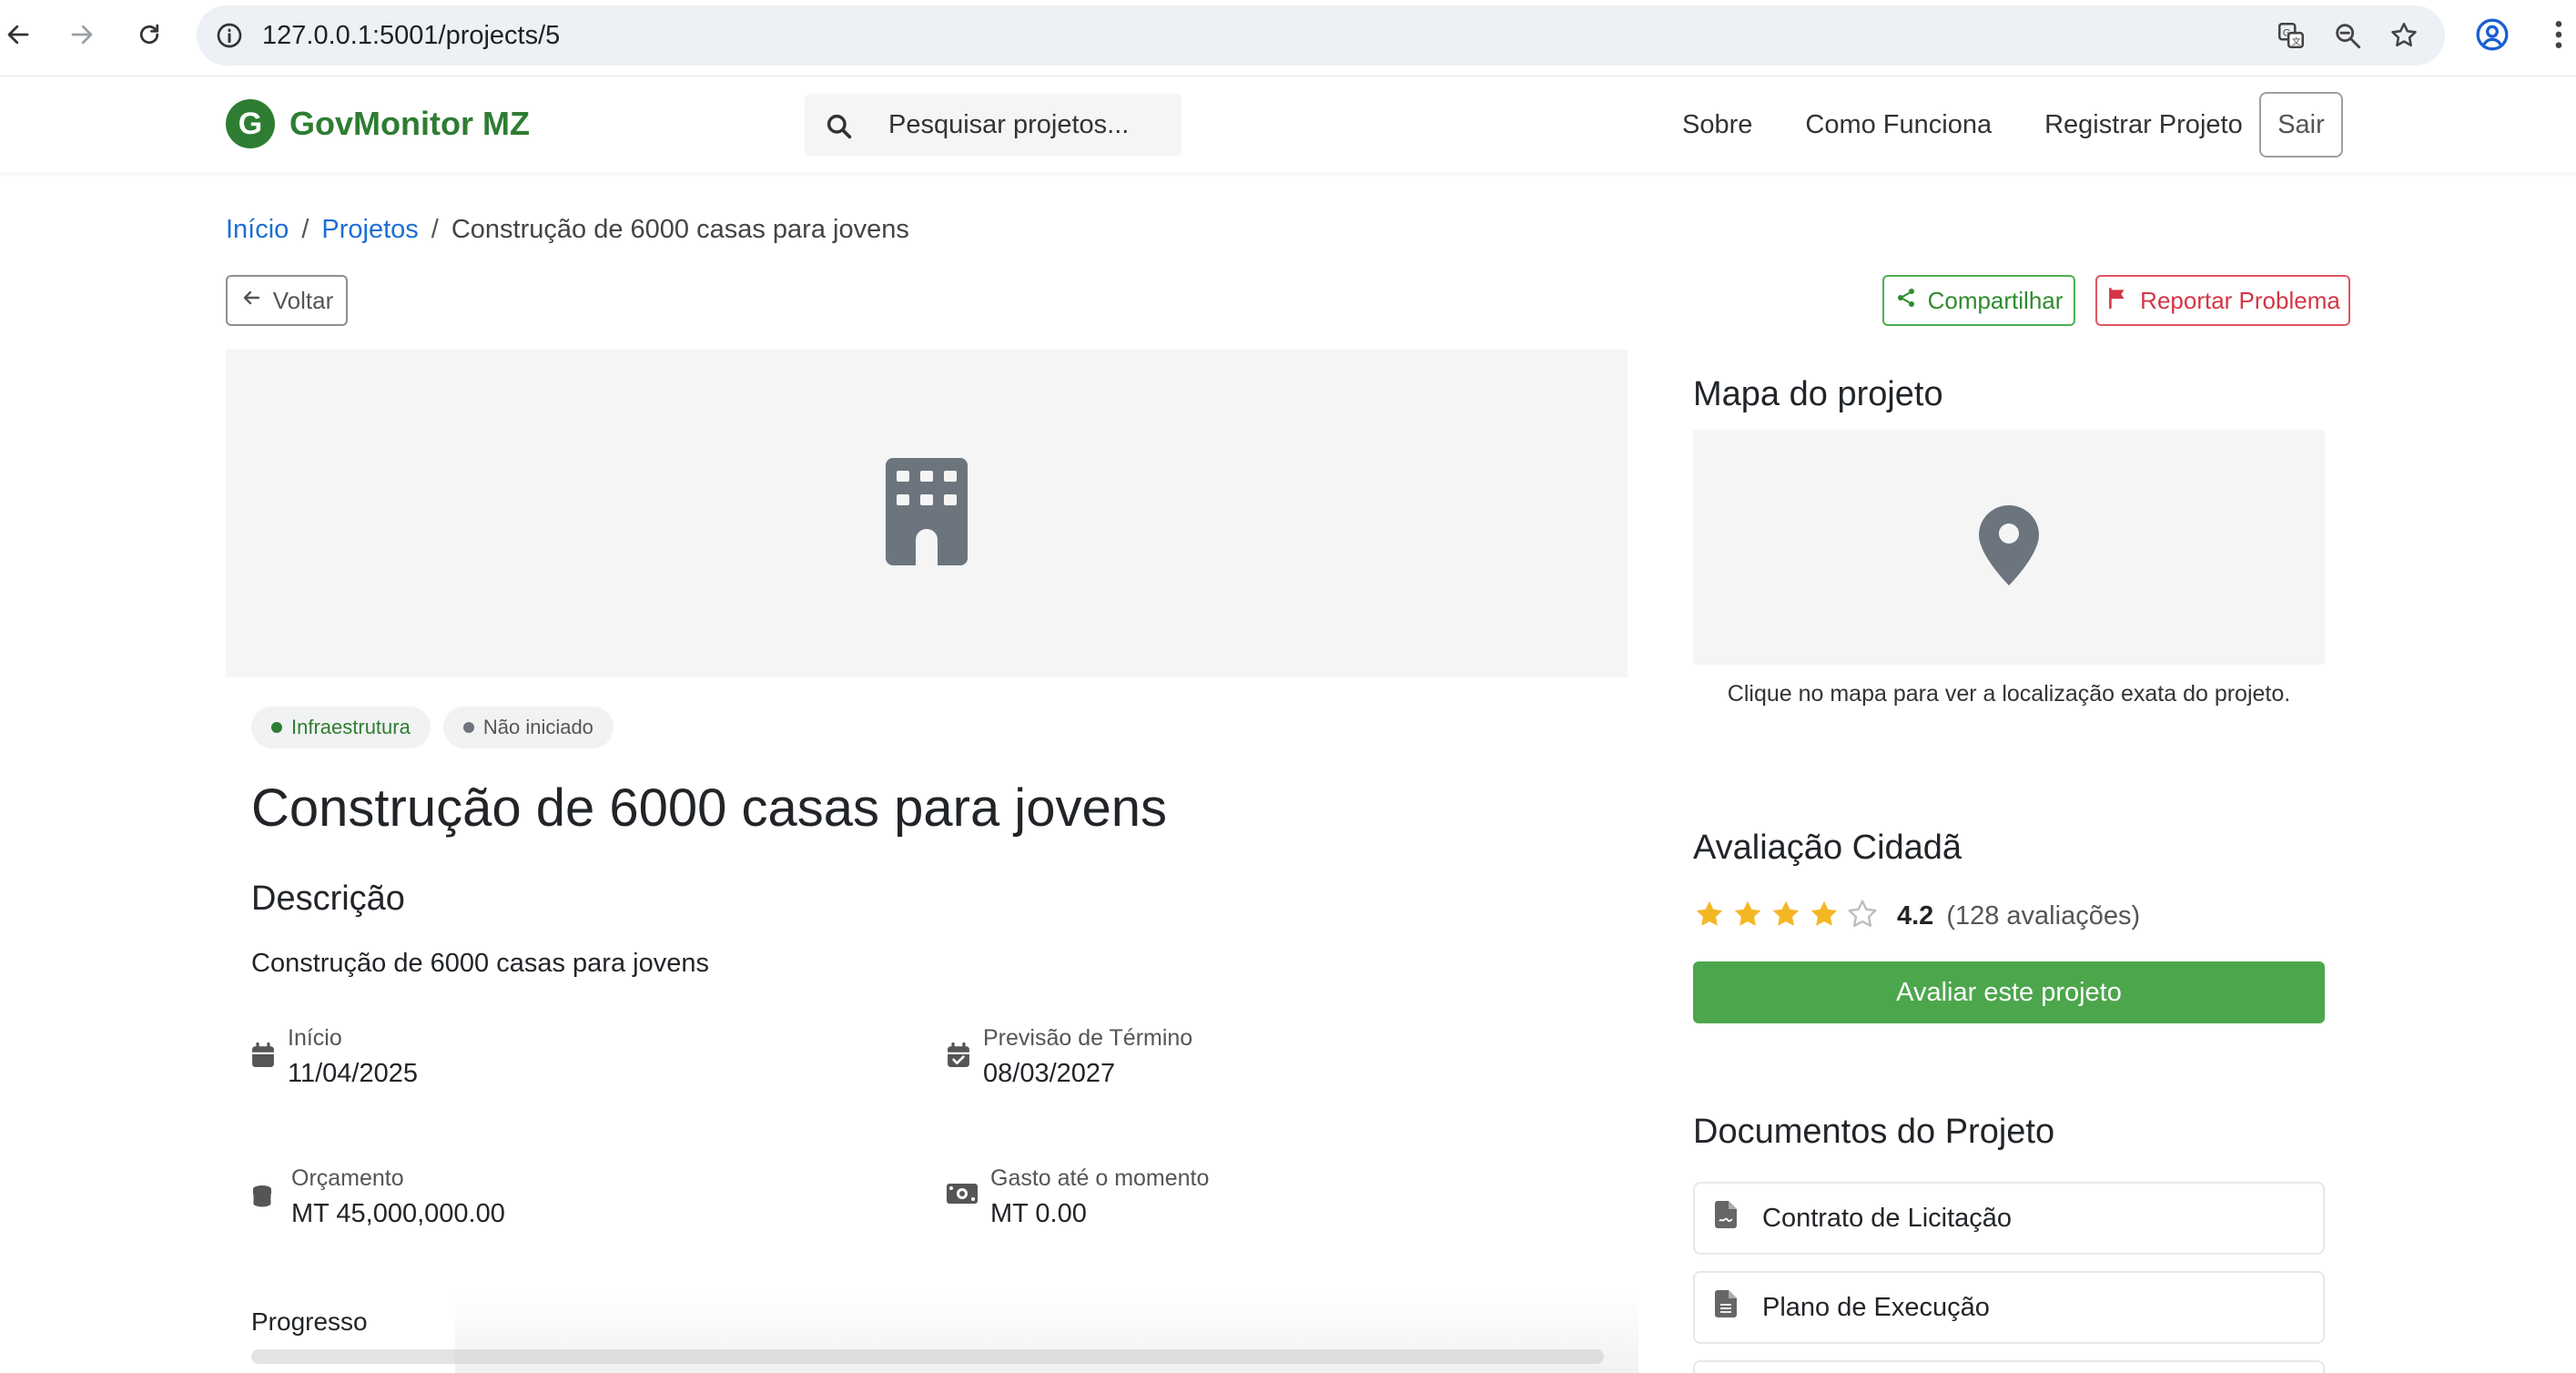 The width and height of the screenshot is (2576, 1373). Describe the element at coordinates (1827, 848) in the screenshot. I see `rating-heading: Avaliação Cidadã` at that location.